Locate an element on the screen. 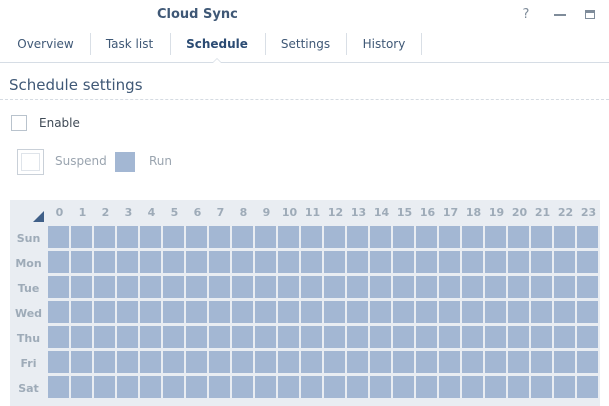 This screenshot has height=406, width=609. day-header: Wed is located at coordinates (28, 313).